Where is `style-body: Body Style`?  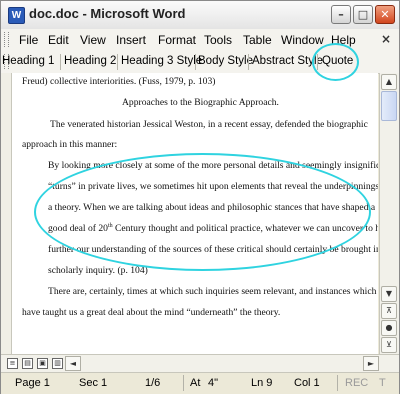
style-body: Body Style is located at coordinates (225, 61).